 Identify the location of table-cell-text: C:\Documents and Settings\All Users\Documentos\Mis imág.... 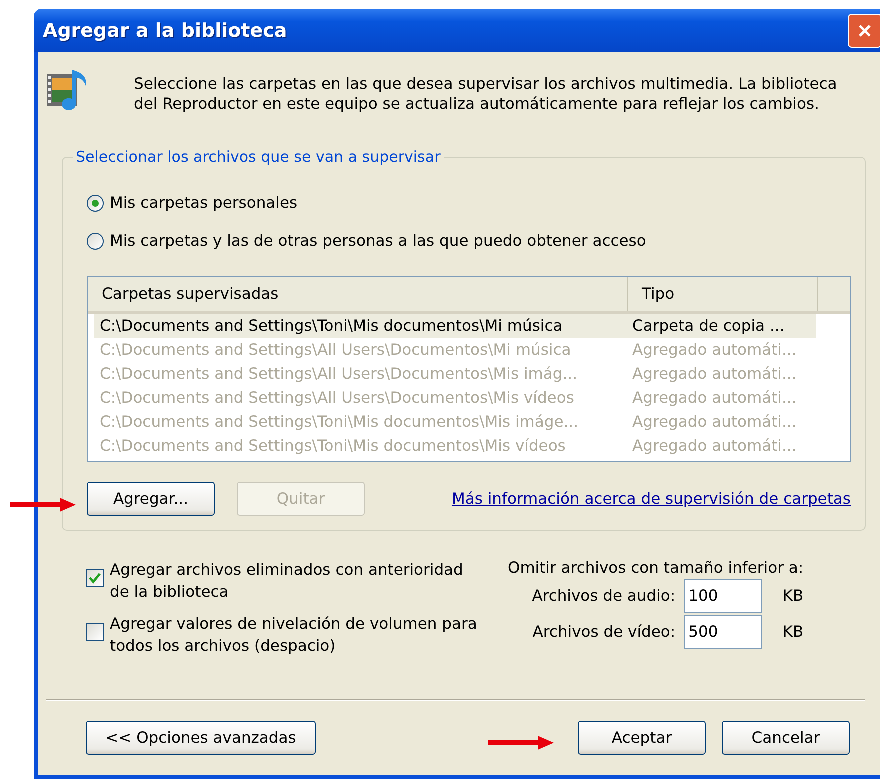
(339, 374).